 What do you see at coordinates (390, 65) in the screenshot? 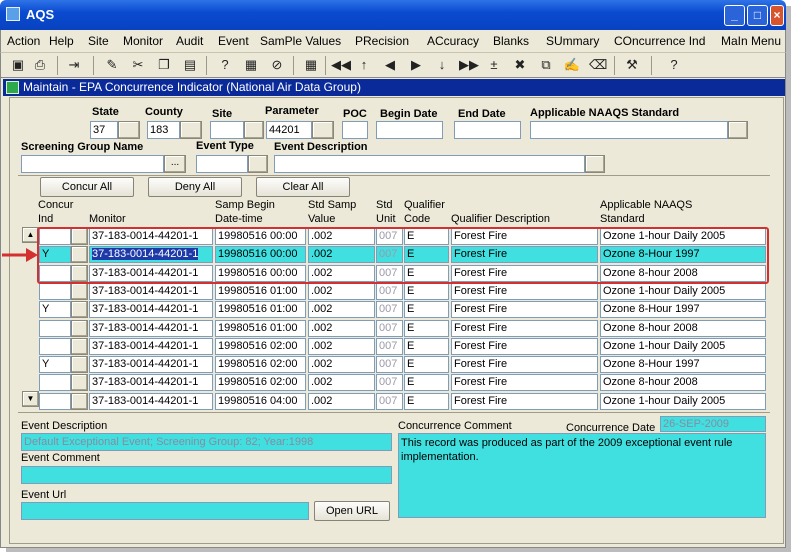
I see `previous-record-icon: ◀` at bounding box center [390, 65].